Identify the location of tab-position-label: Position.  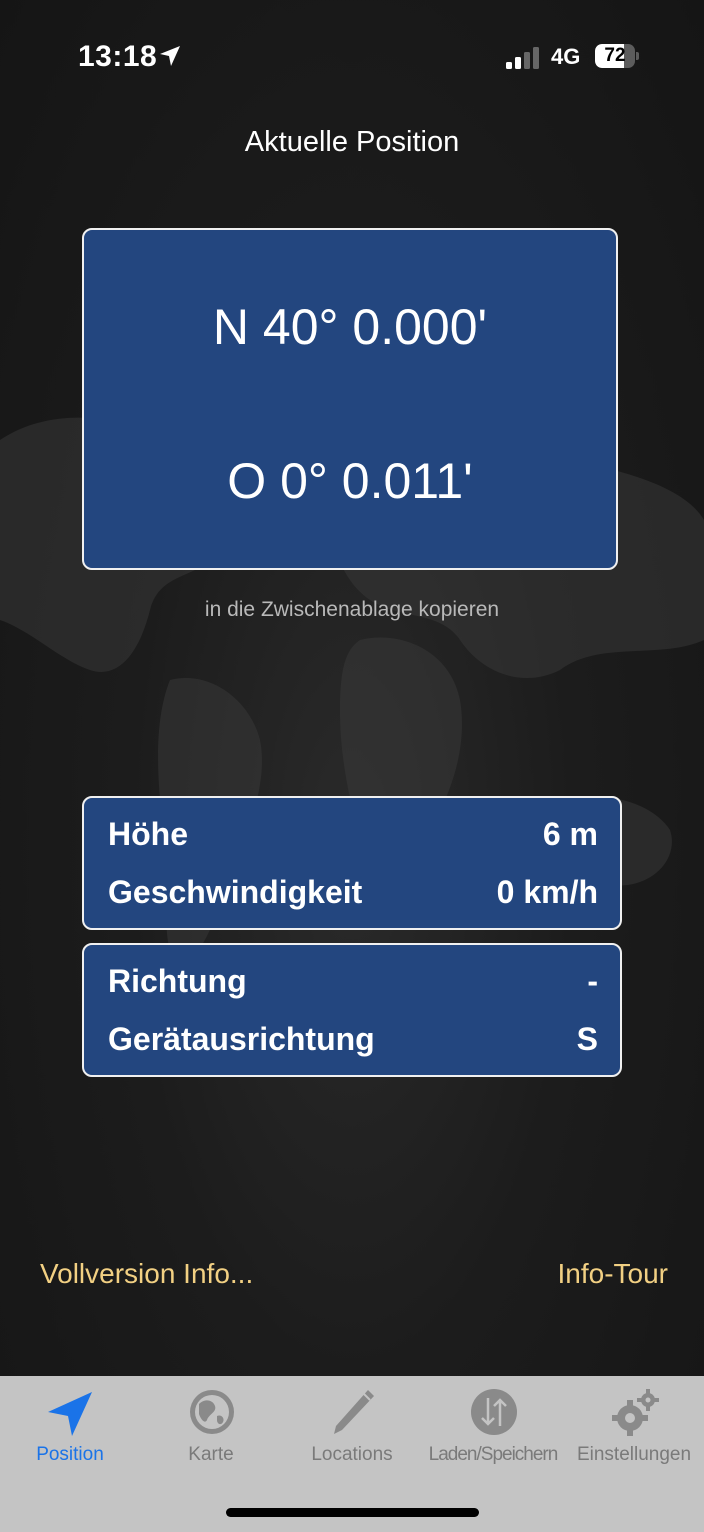
(70, 1454).